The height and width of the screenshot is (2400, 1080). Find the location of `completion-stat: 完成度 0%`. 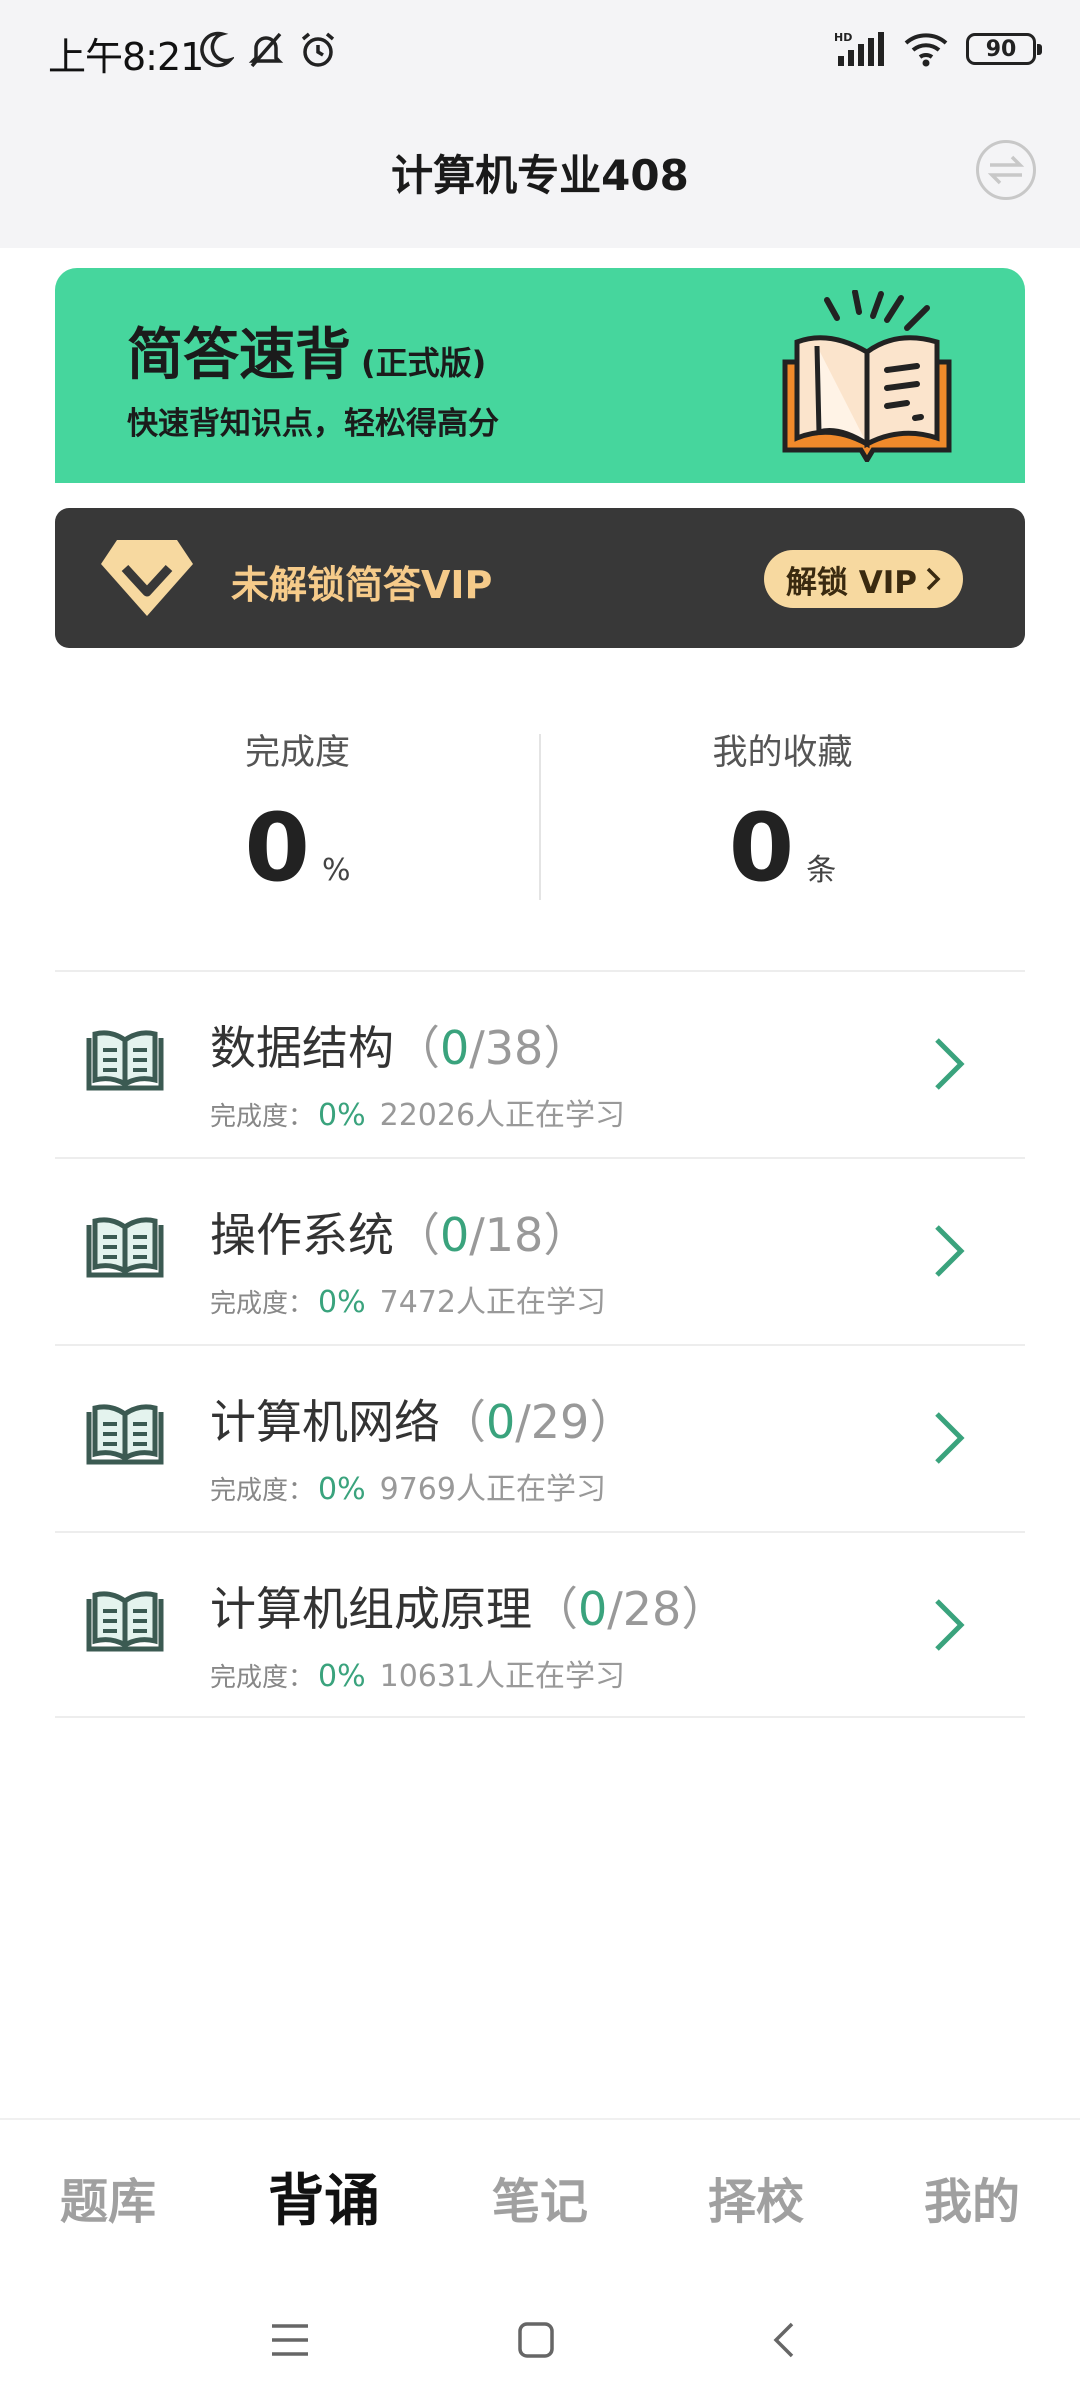

completion-stat: 完成度 0% is located at coordinates (297, 810).